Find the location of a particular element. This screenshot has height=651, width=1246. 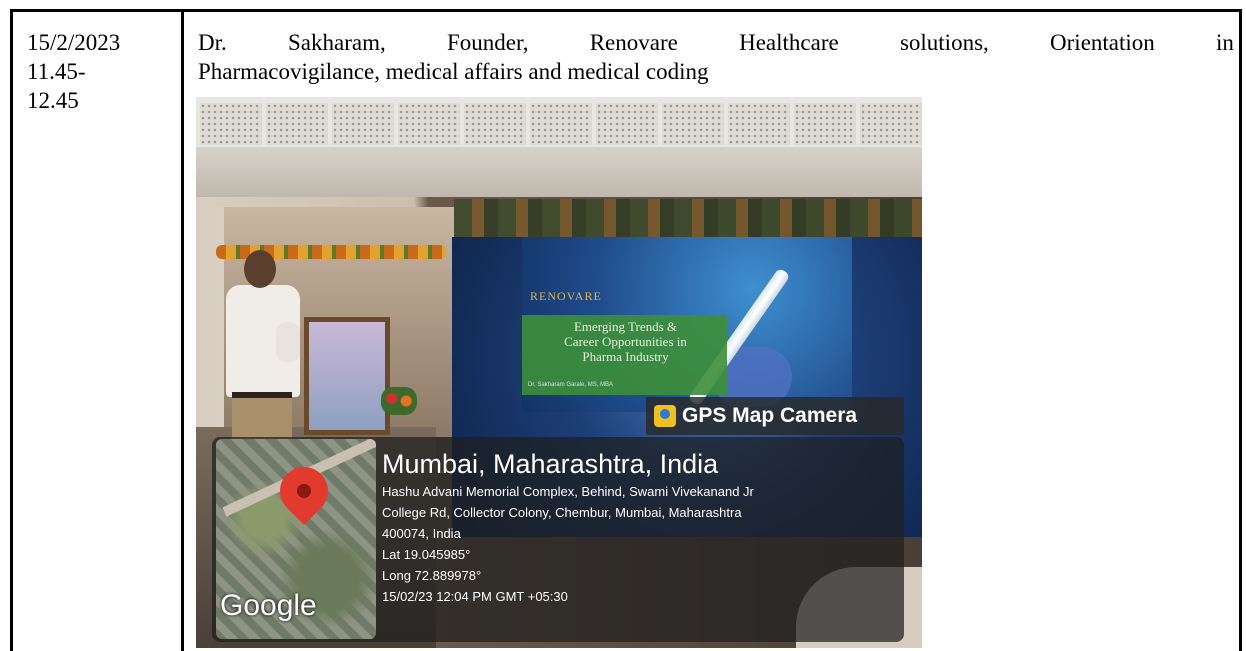

gps-timestamp: 15/02/23 12:04 PM GMT +05:30 is located at coordinates (475, 596).